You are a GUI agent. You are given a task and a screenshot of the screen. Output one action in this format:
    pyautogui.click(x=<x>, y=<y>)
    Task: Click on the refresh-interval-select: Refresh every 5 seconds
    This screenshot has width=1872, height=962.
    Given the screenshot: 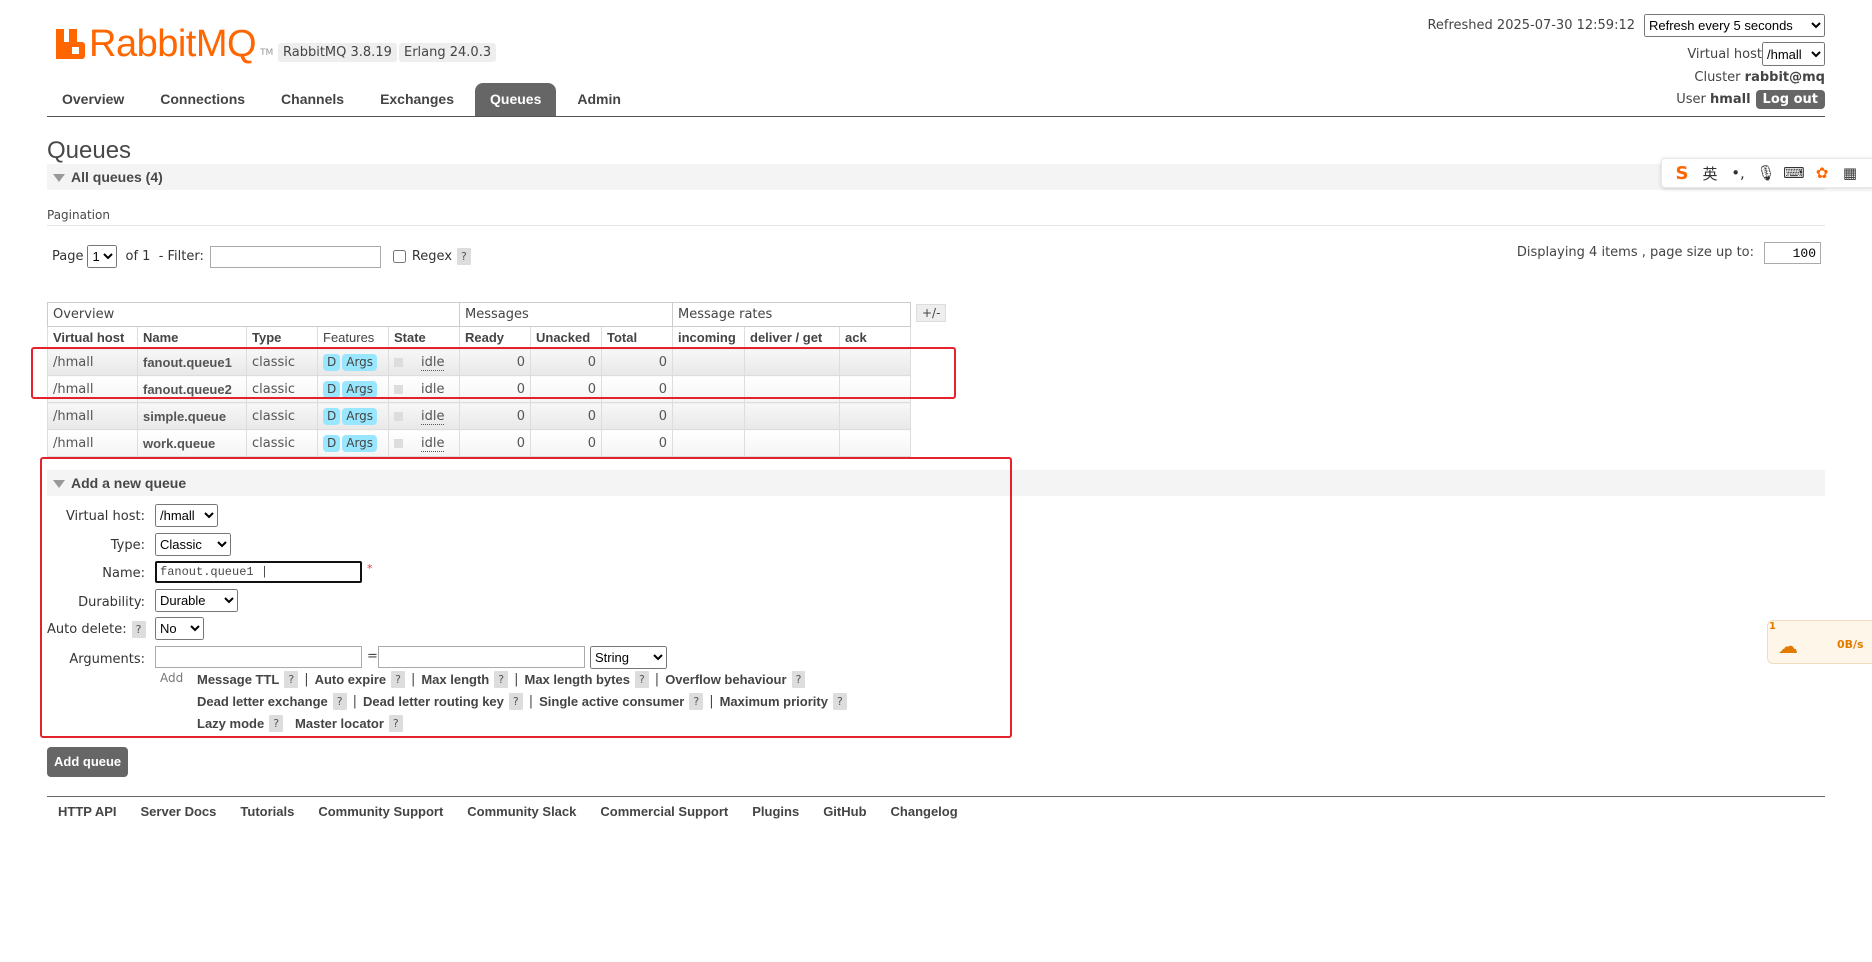 What is the action you would take?
    pyautogui.click(x=1734, y=25)
    